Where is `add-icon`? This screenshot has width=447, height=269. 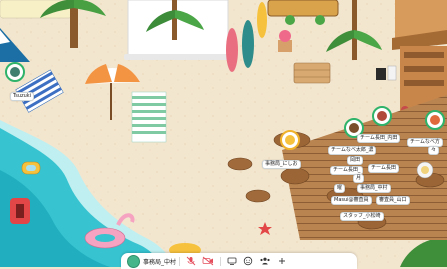
add-icon is located at coordinates (282, 261).